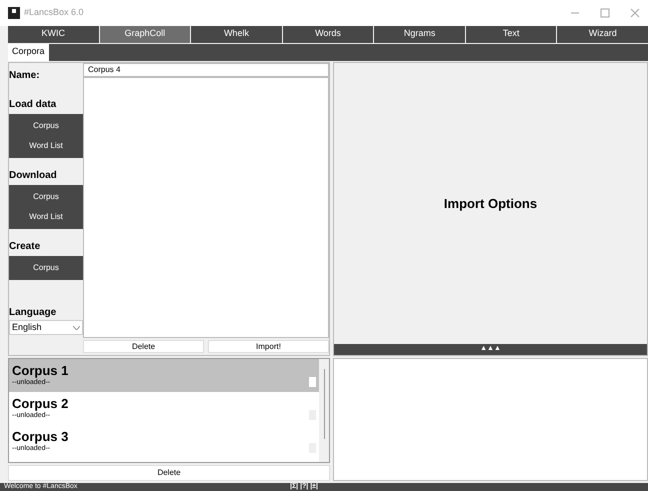  I want to click on app-logo-icon, so click(14, 12).